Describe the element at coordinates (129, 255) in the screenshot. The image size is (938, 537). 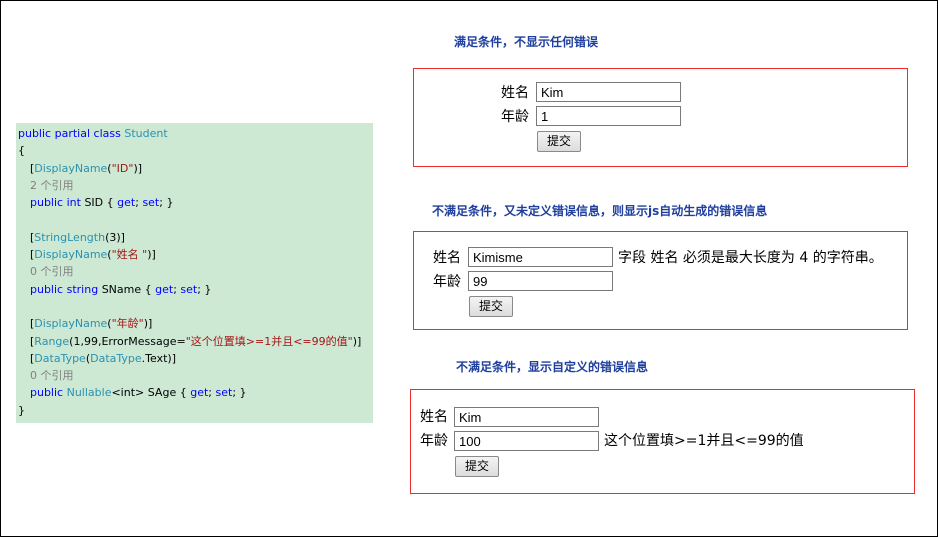
I see `code-token: "姓名 "` at that location.